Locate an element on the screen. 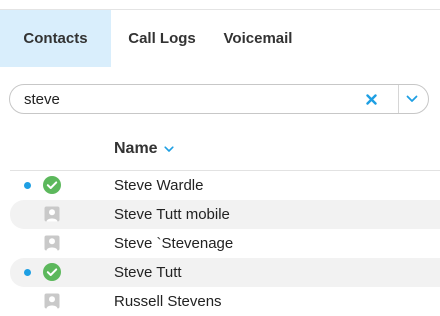 The image size is (440, 316). search-input is located at coordinates (189, 99).